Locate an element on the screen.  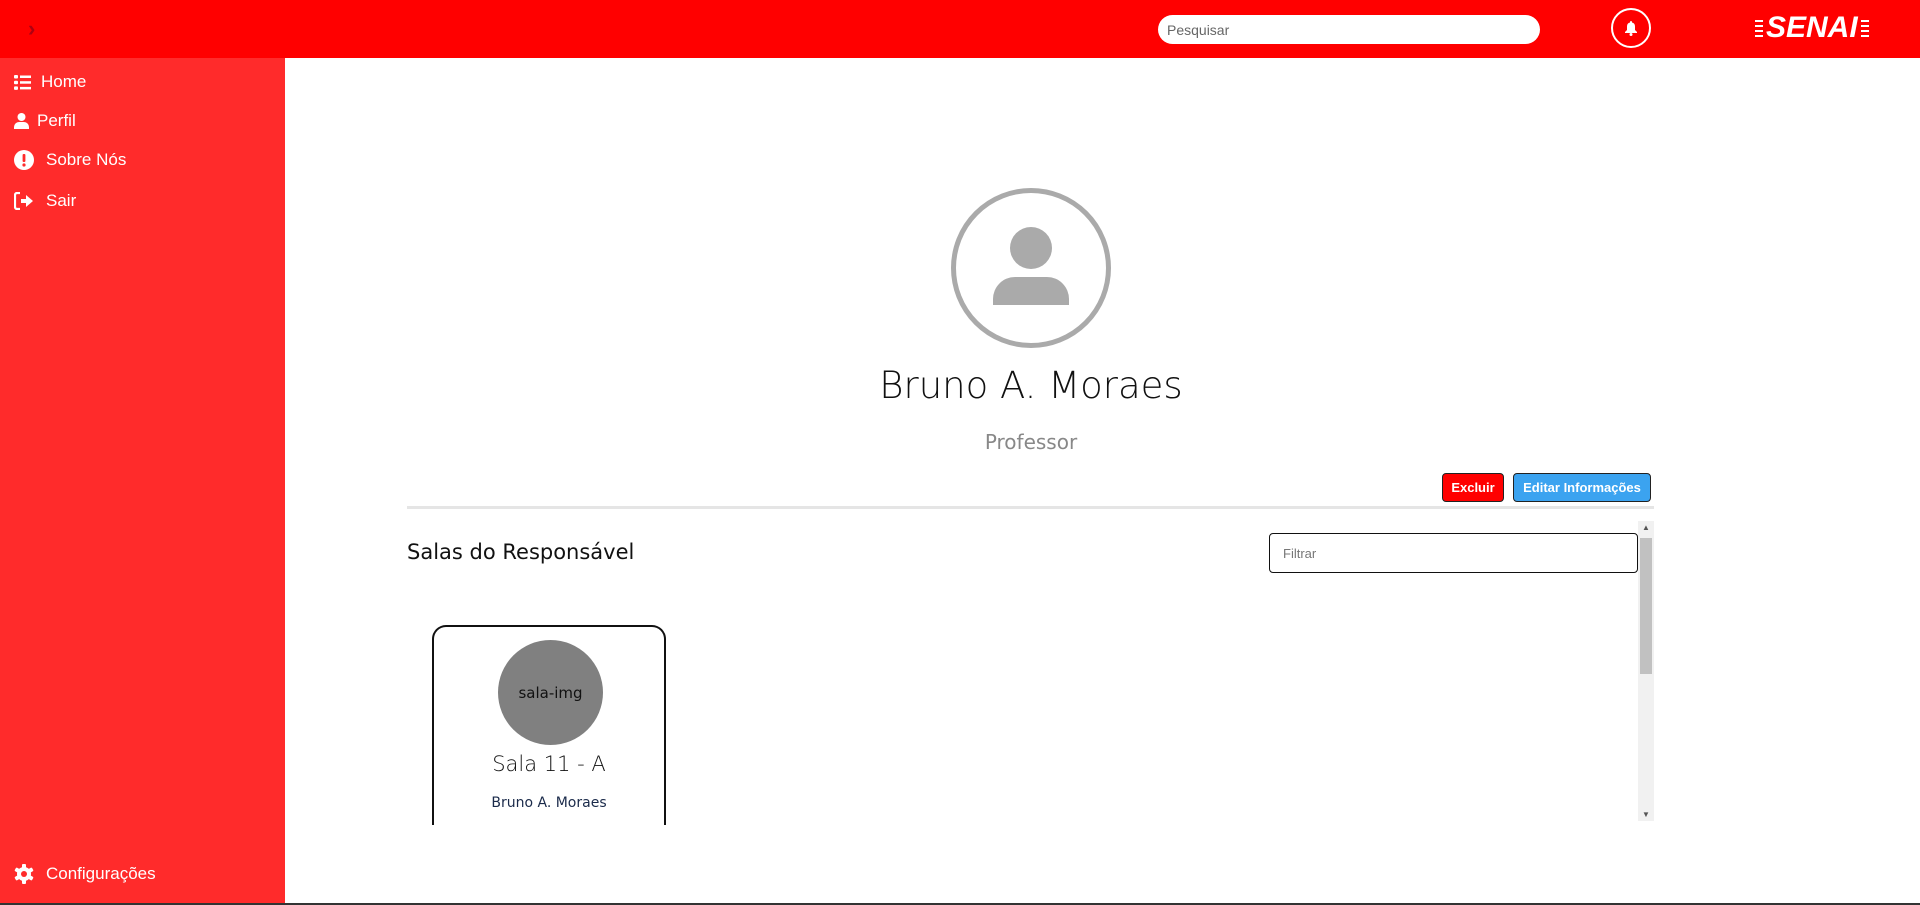
profile-name: Bruno A. Moraes is located at coordinates (1031, 385).